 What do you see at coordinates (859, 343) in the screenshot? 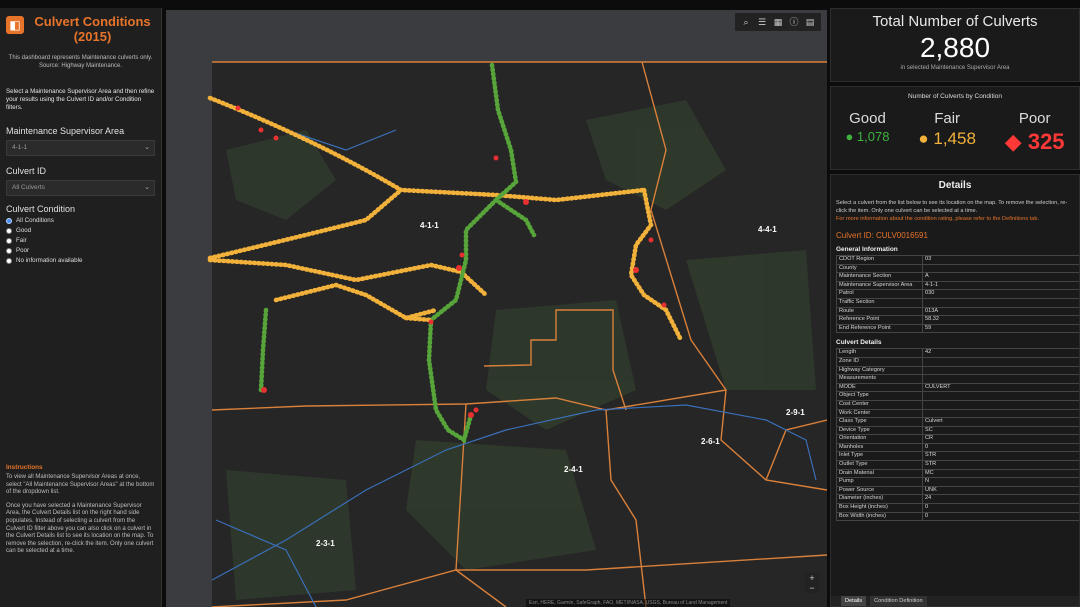
I see `culvert-details-heading: Culvert Details` at bounding box center [859, 343].